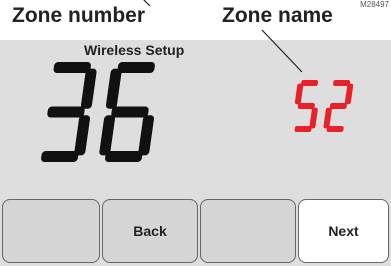 This screenshot has width=391, height=266. What do you see at coordinates (282, 51) in the screenshot?
I see `zone-name-leader` at bounding box center [282, 51].